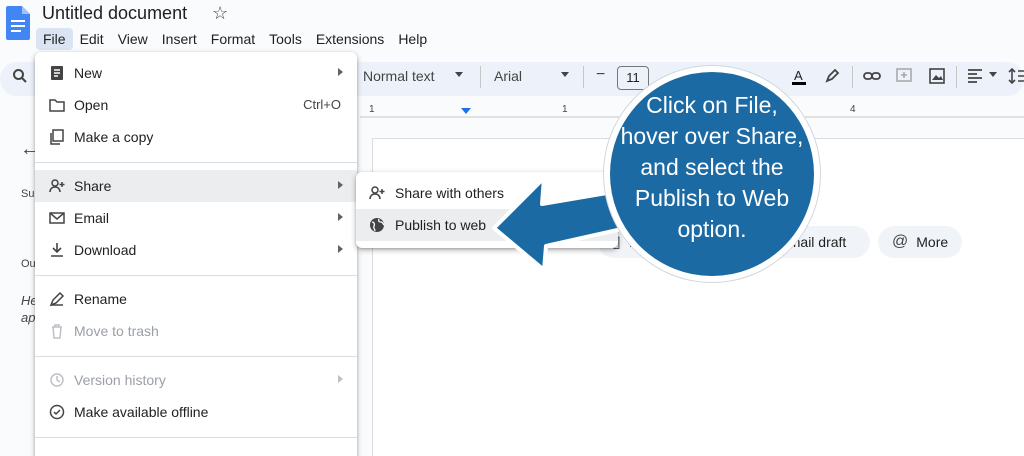 The width and height of the screenshot is (1024, 456). What do you see at coordinates (114, 13) in the screenshot?
I see `document-title: Untitled document` at bounding box center [114, 13].